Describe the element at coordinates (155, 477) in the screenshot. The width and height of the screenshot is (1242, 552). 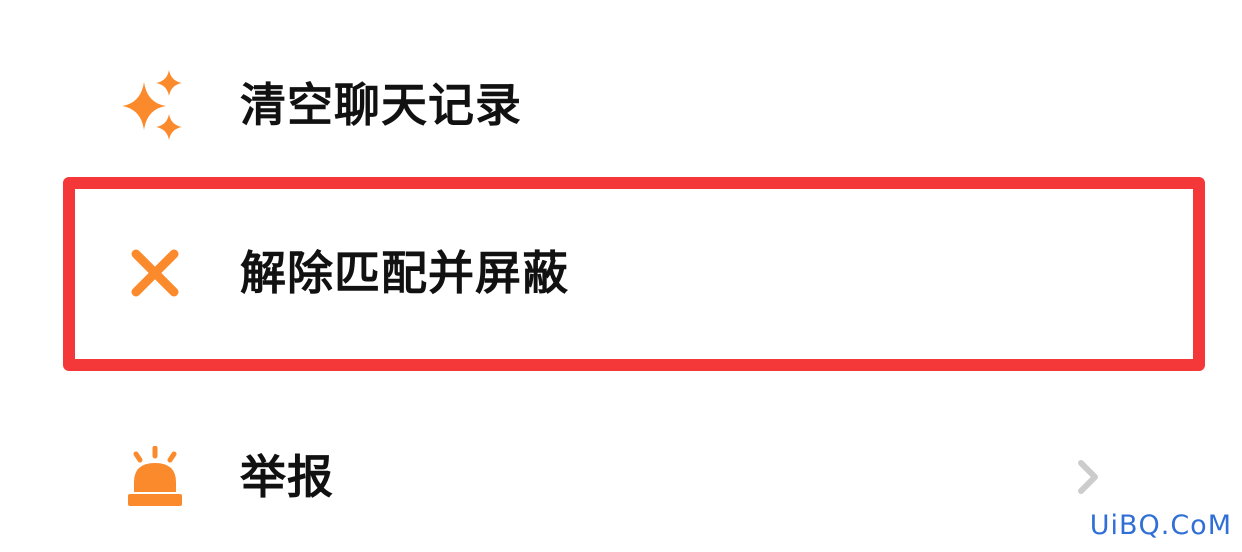
I see `alarm-icon` at that location.